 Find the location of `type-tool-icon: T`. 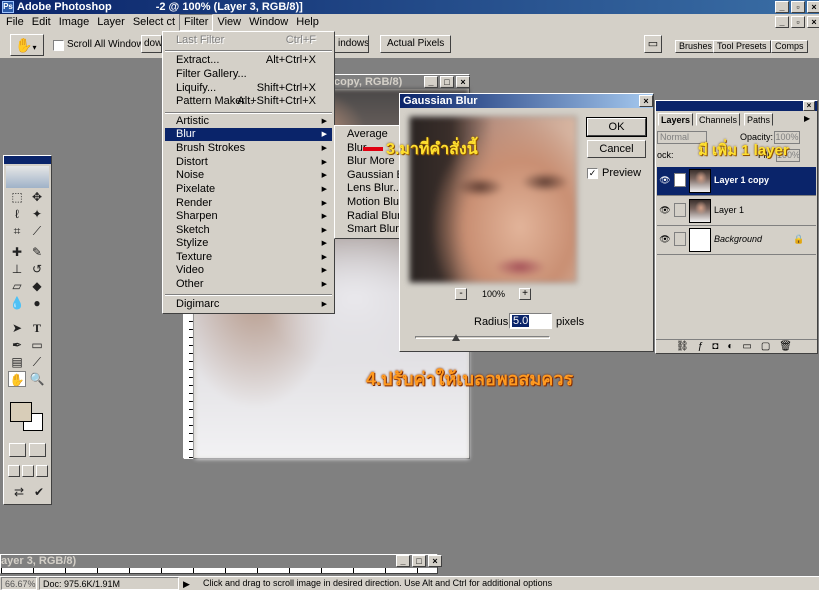

type-tool-icon: T is located at coordinates (37, 328).